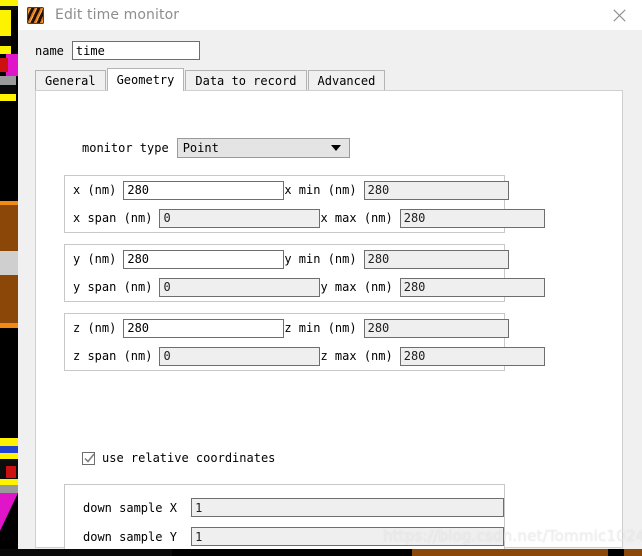 The width and height of the screenshot is (642, 556). What do you see at coordinates (356, 287) in the screenshot?
I see `y-max-label: y max (nm)` at bounding box center [356, 287].